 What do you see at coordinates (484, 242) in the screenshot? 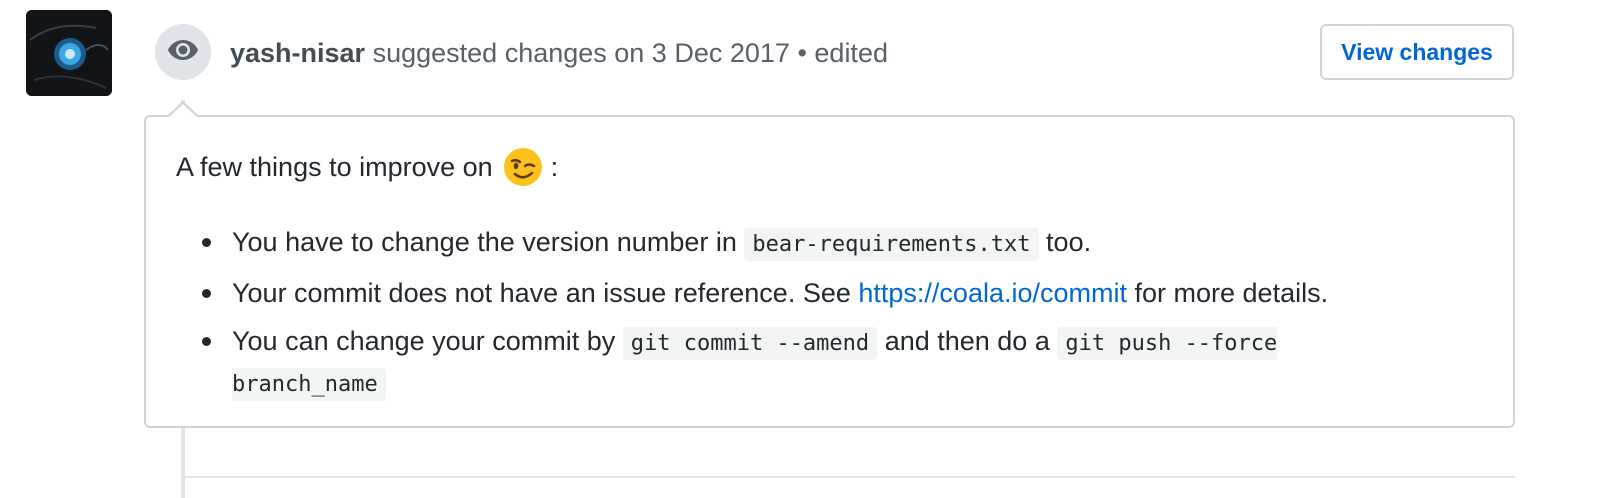
I see `item-text: You have to change the version number in` at bounding box center [484, 242].